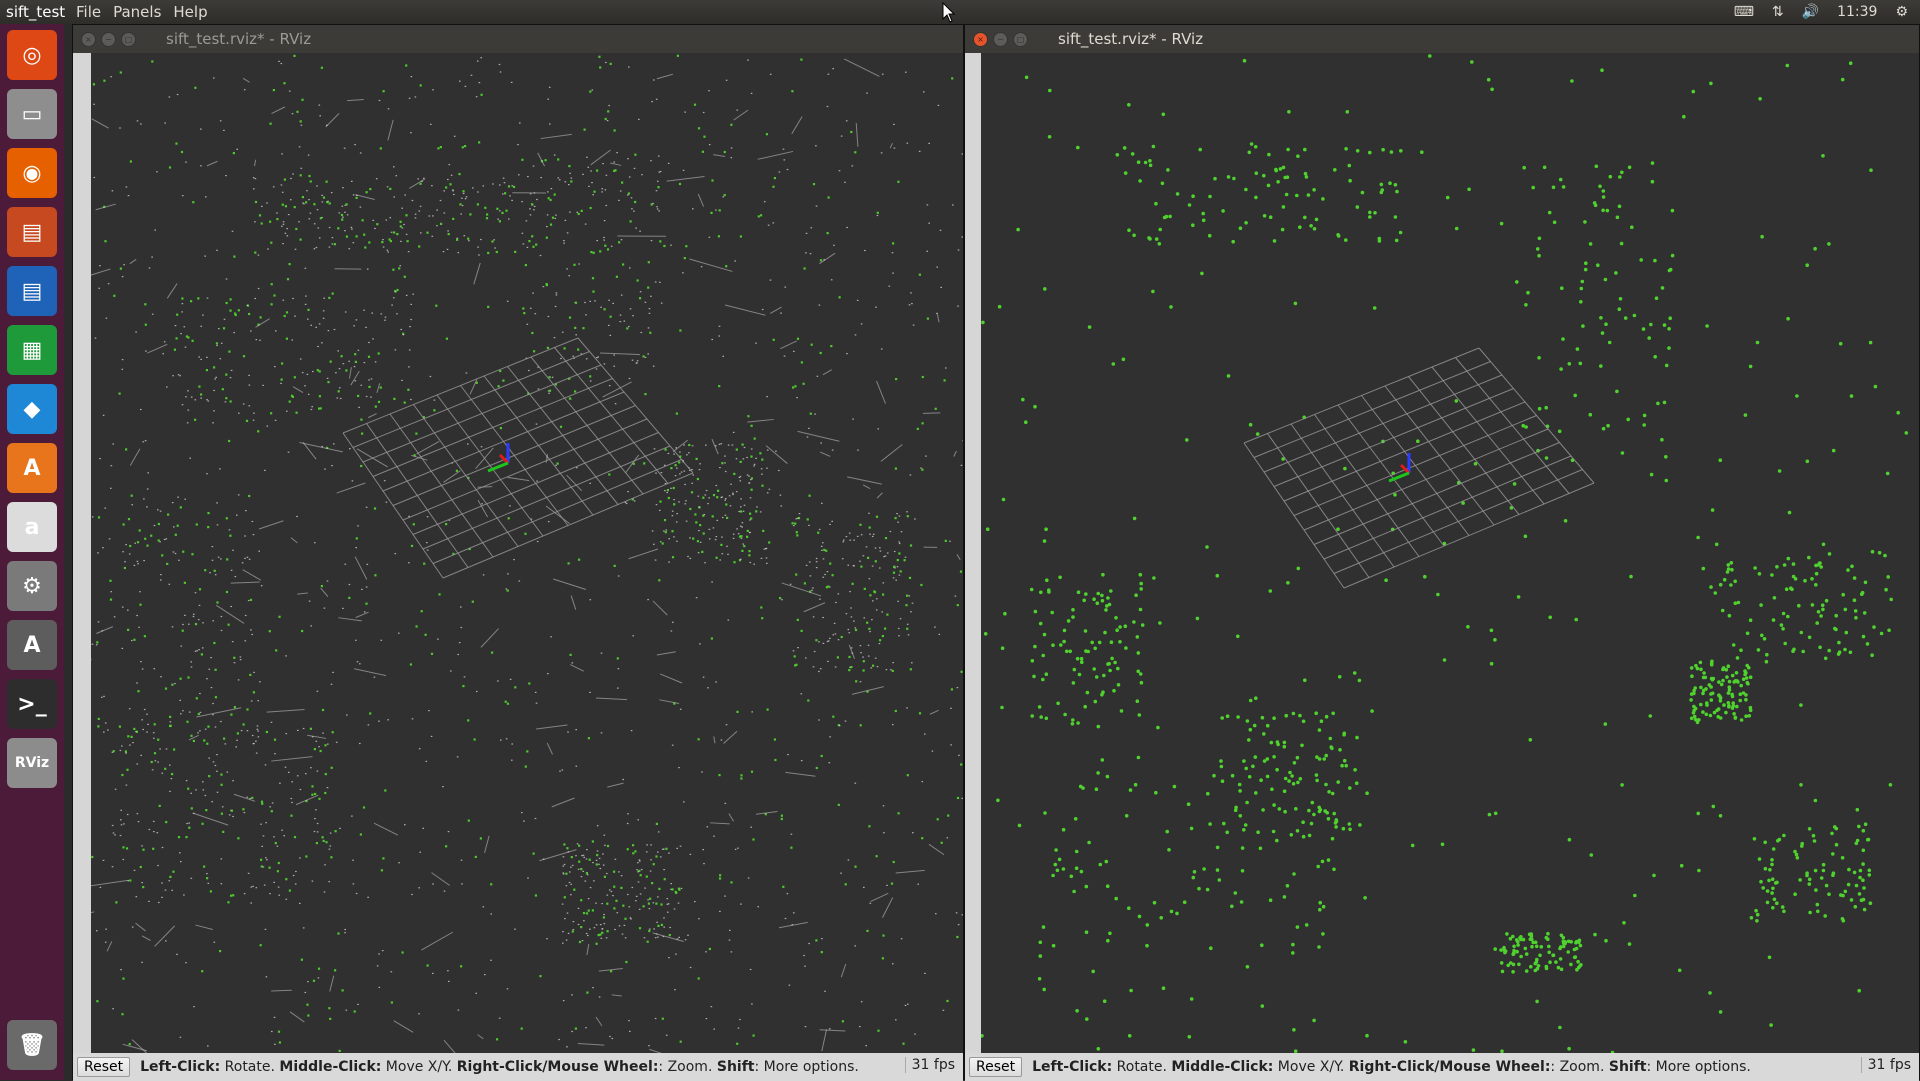 This screenshot has width=1920, height=1081. I want to click on software-center-icon: A, so click(32, 468).